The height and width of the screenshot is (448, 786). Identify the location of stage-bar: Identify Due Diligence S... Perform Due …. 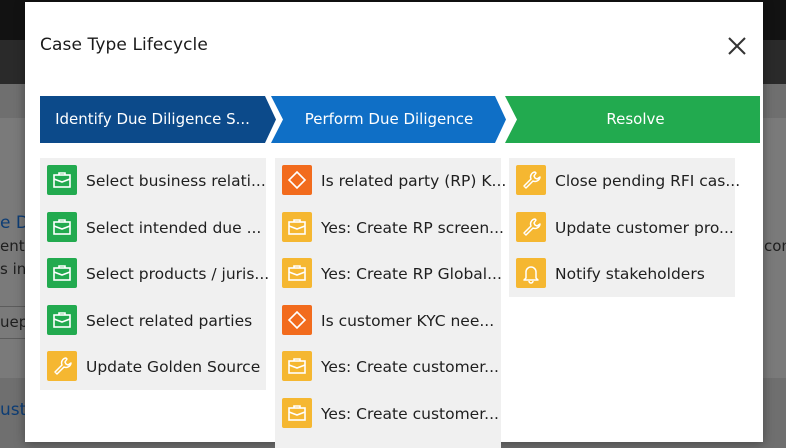
(400, 119).